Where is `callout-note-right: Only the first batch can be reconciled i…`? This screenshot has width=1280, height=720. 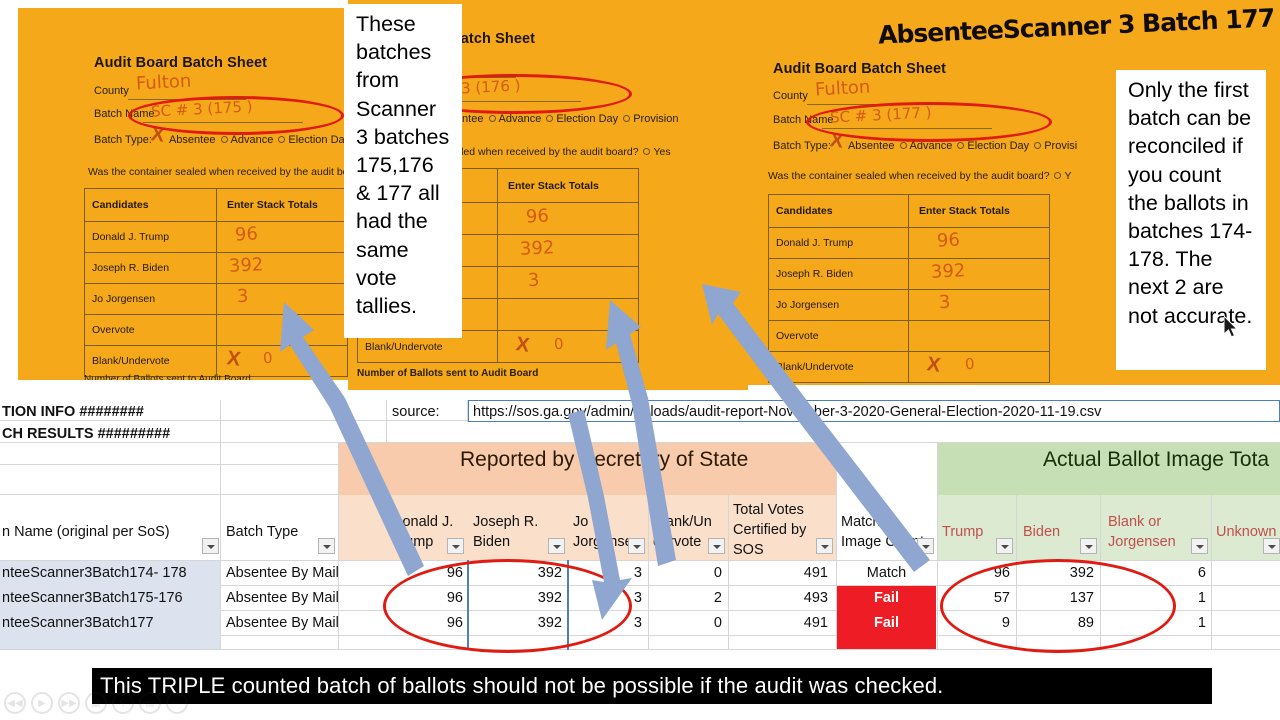
callout-note-right: Only the first batch can be reconciled i… is located at coordinates (1191, 220).